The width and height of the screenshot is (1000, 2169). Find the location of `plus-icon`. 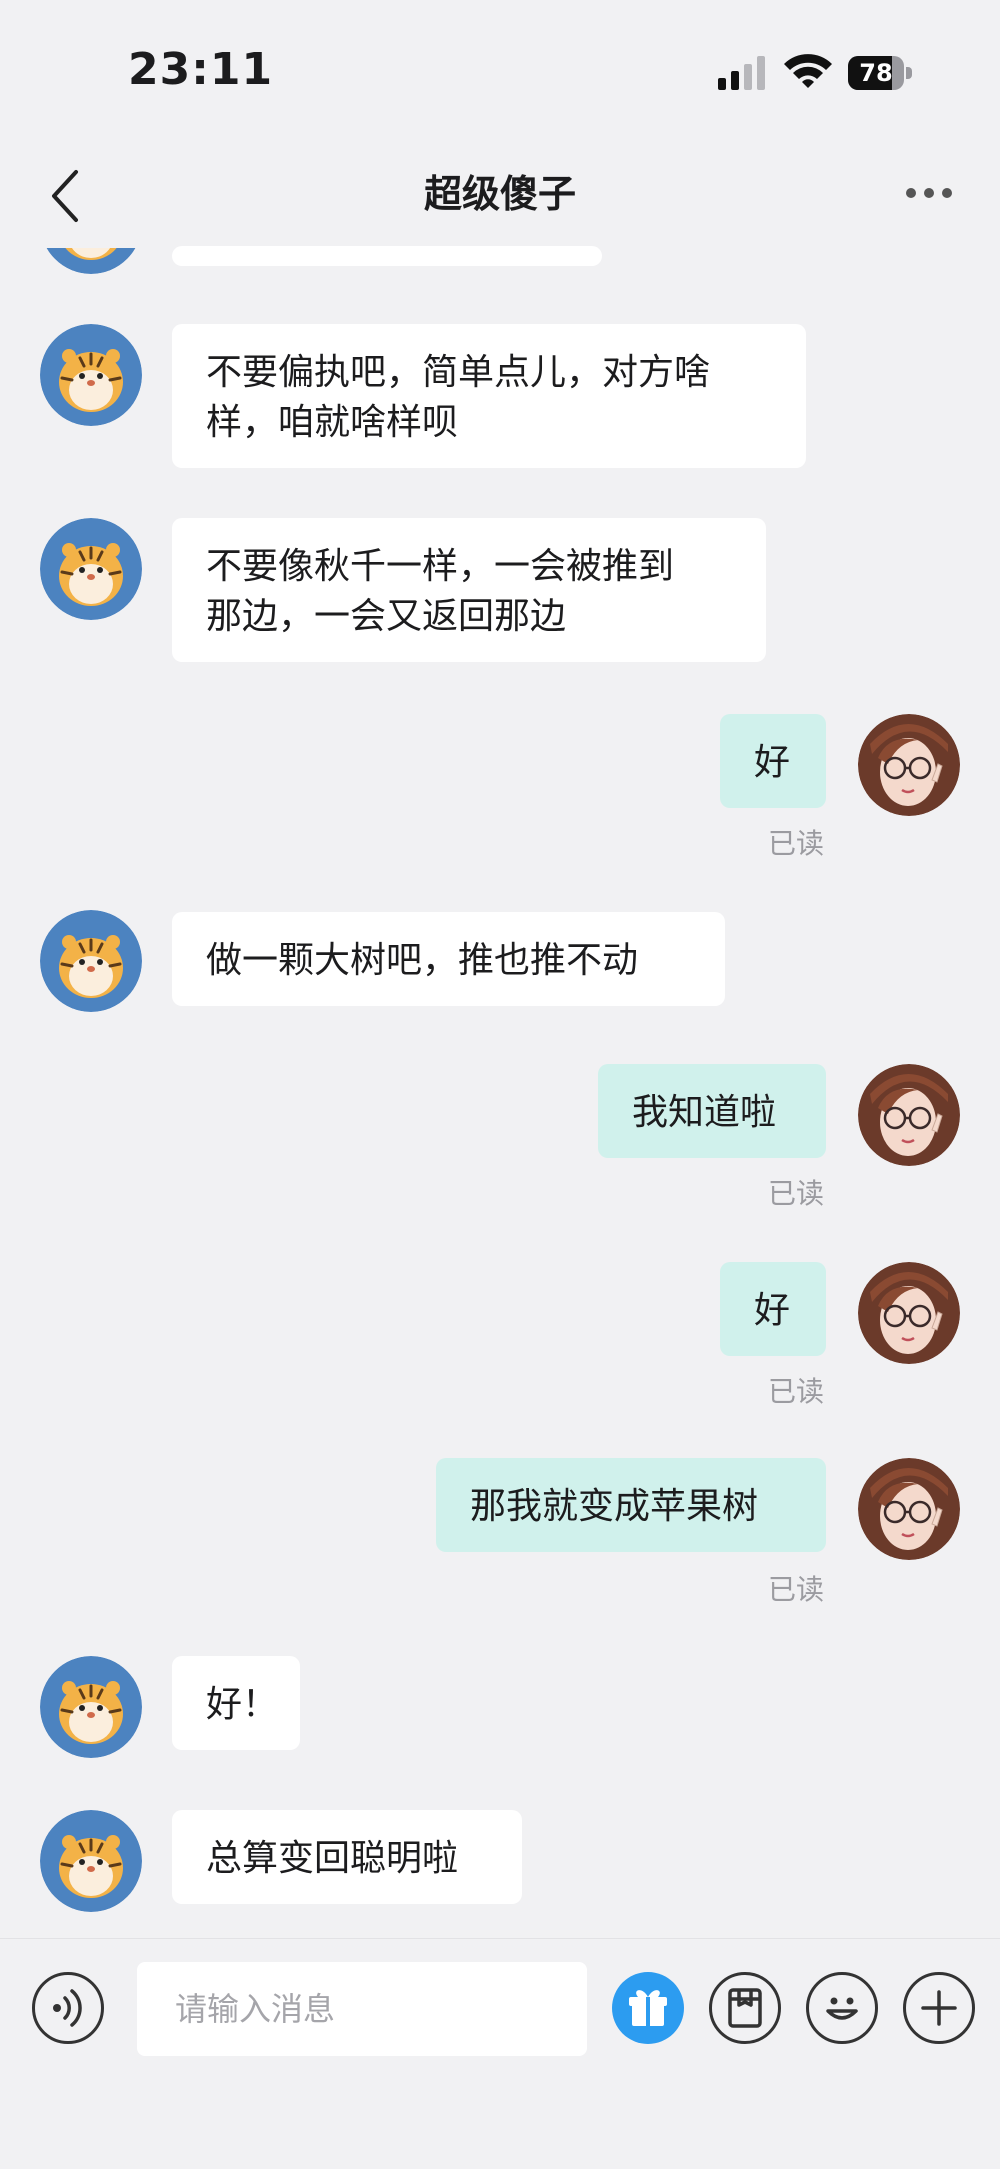

plus-icon is located at coordinates (939, 2008).